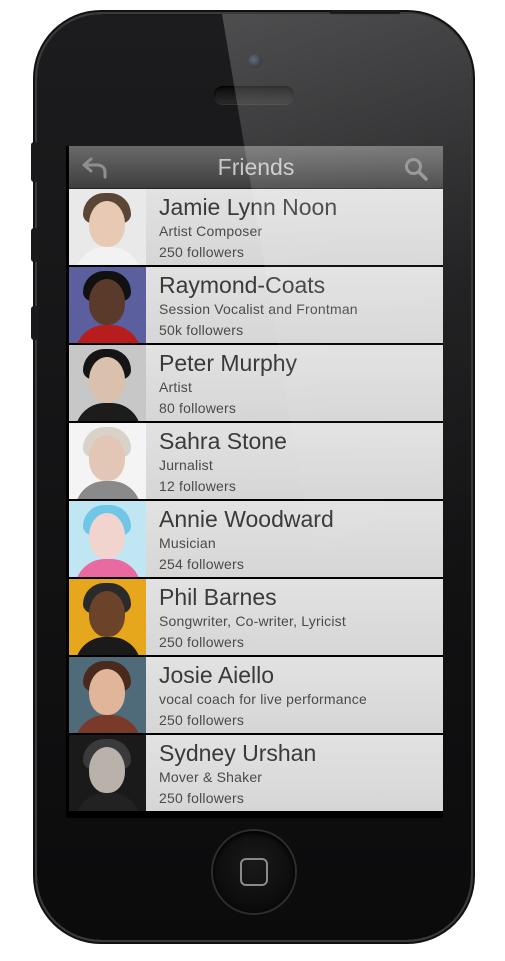 The width and height of the screenshot is (505, 961). What do you see at coordinates (223, 441) in the screenshot?
I see `friend-name: Sahra Stone` at bounding box center [223, 441].